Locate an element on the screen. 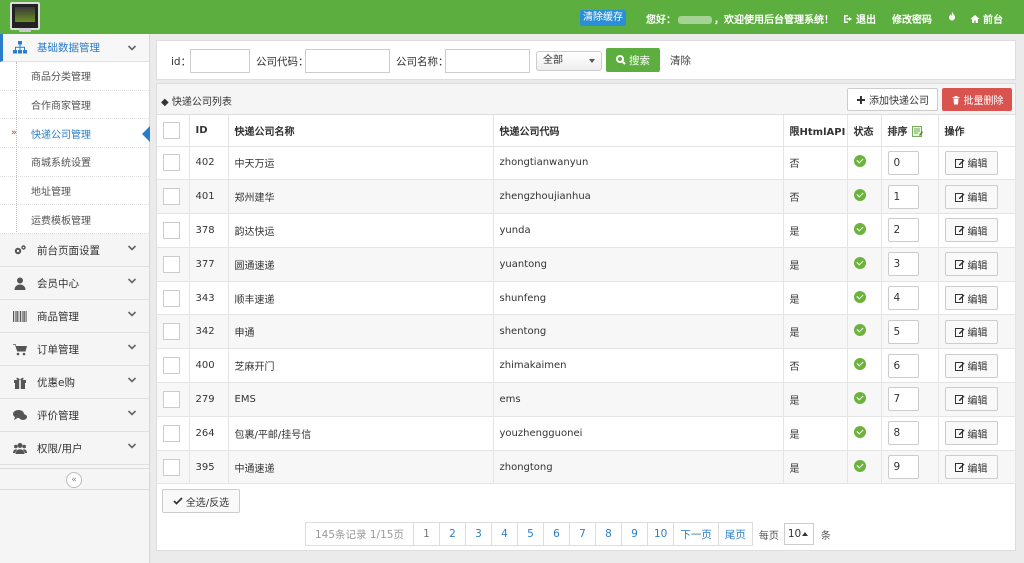 This screenshot has height=563, width=1024. page-link: 3 is located at coordinates (478, 534).